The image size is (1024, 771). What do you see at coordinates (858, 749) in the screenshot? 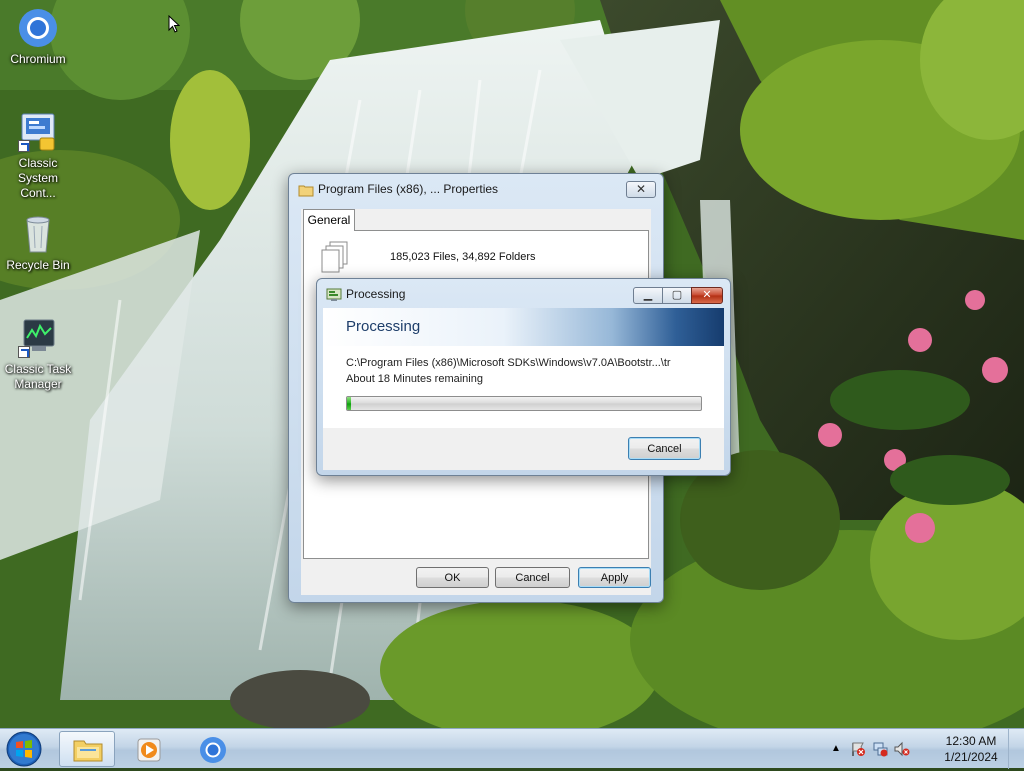
I see `action-center-flag-icon` at bounding box center [858, 749].